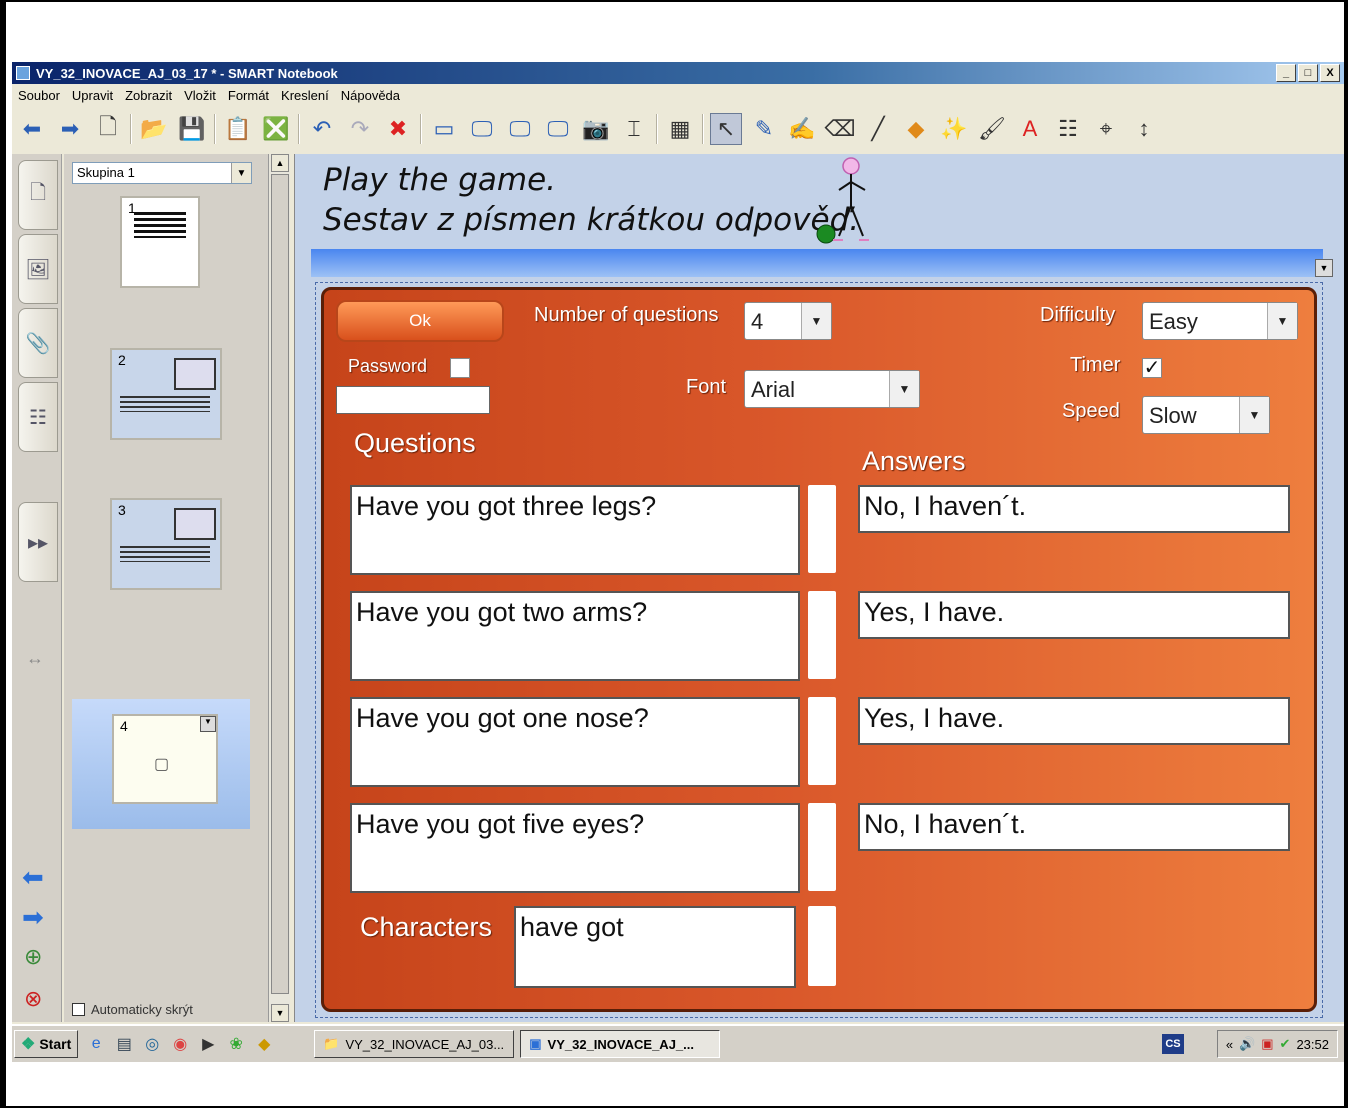 The width and height of the screenshot is (1348, 1108). What do you see at coordinates (802, 129) in the screenshot?
I see `creative-pen-icon: ✍` at bounding box center [802, 129].